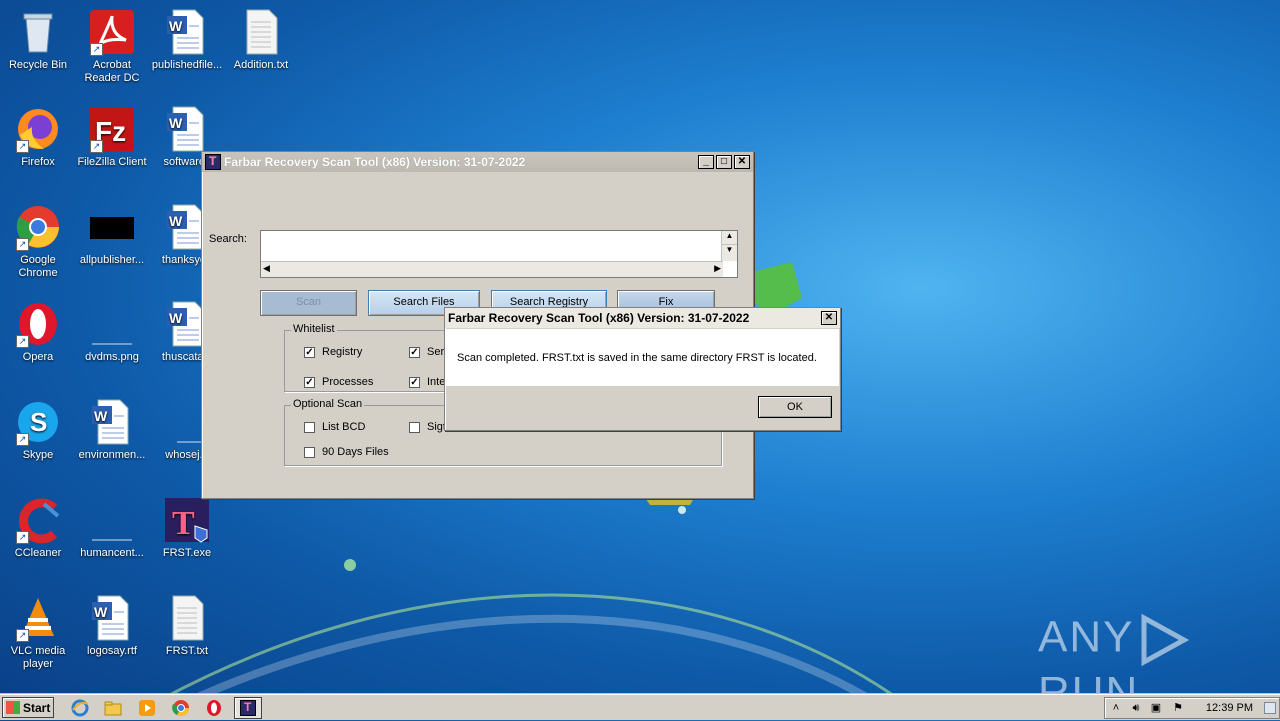 The height and width of the screenshot is (721, 1280). I want to click on list-bcd-checkbox: List BCD, so click(334, 427).